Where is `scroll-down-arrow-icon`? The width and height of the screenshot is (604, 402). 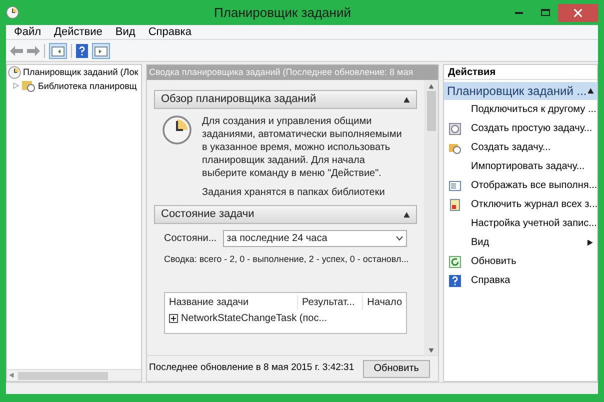 scroll-down-arrow-icon is located at coordinates (431, 350).